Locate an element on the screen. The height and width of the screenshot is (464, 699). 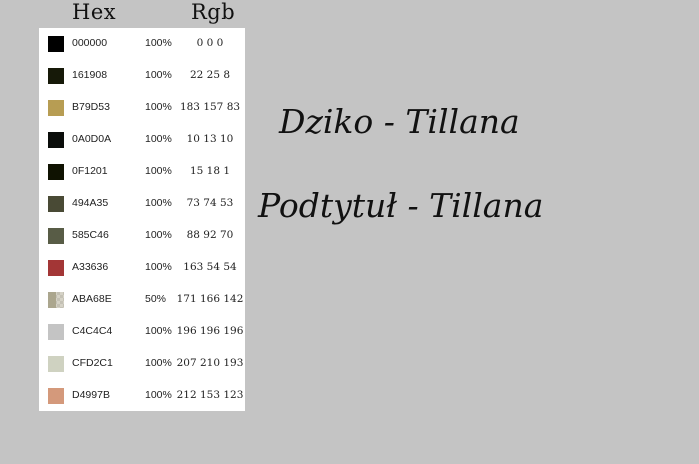
hex-value: B79D53 is located at coordinates (91, 107).